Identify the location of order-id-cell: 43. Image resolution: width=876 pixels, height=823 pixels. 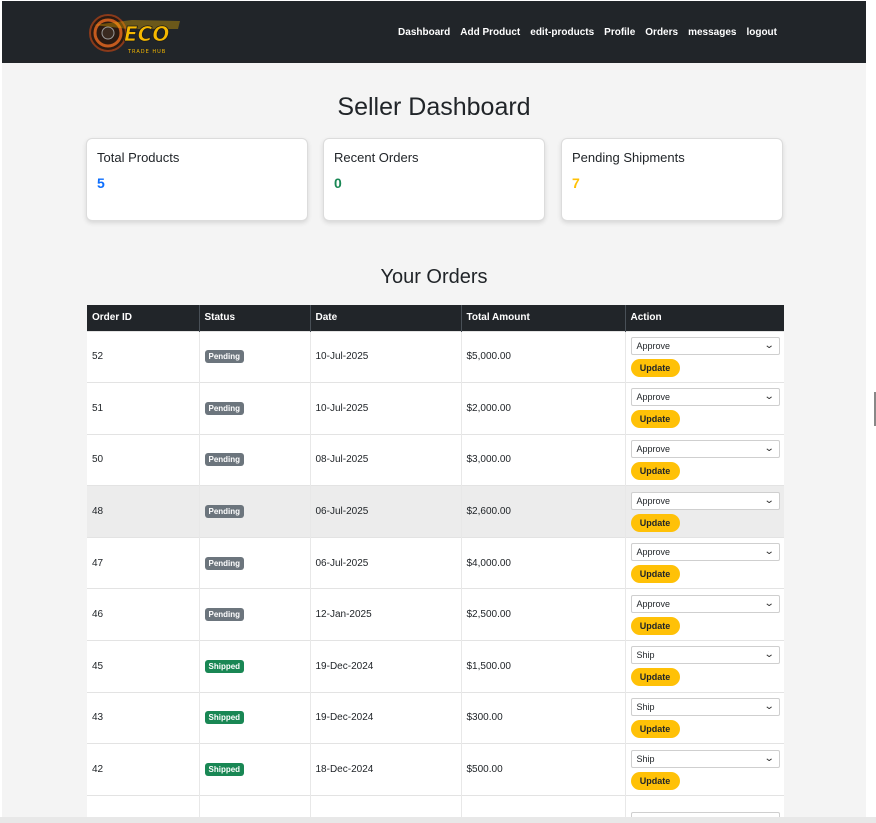
(143, 717).